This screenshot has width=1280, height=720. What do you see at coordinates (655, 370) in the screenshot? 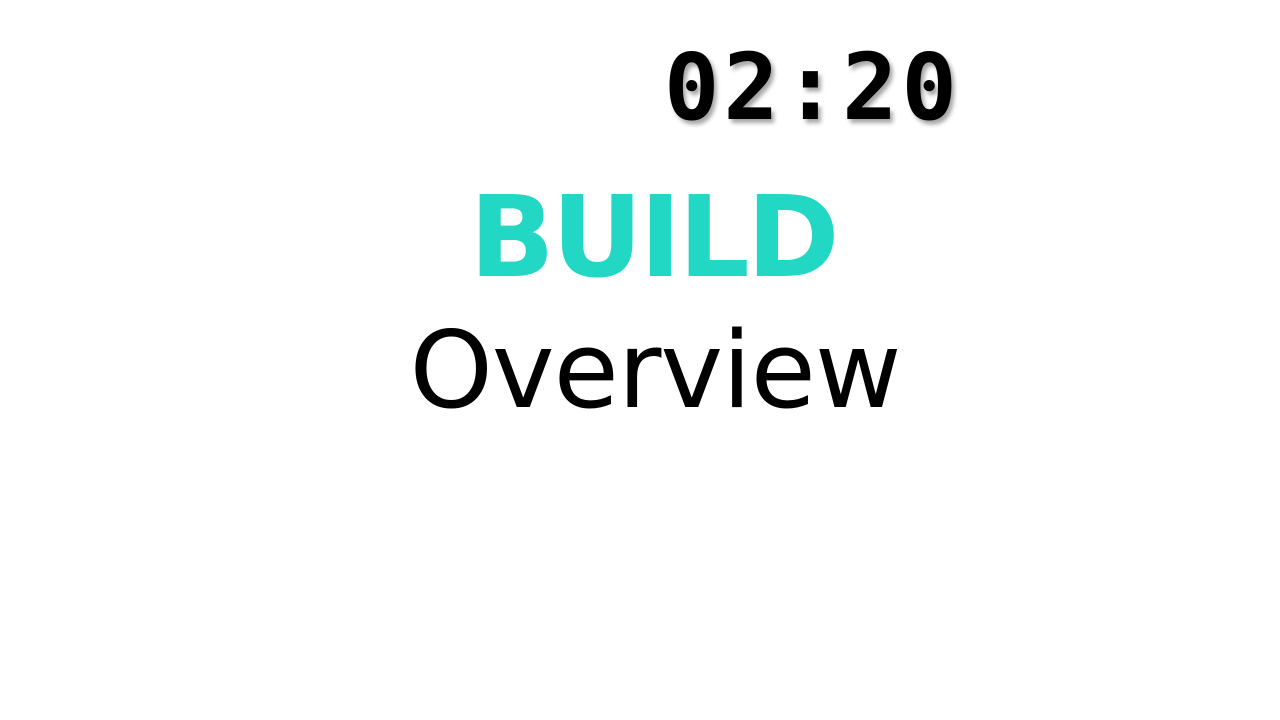
I see `slide-subtitle: Overview` at bounding box center [655, 370].